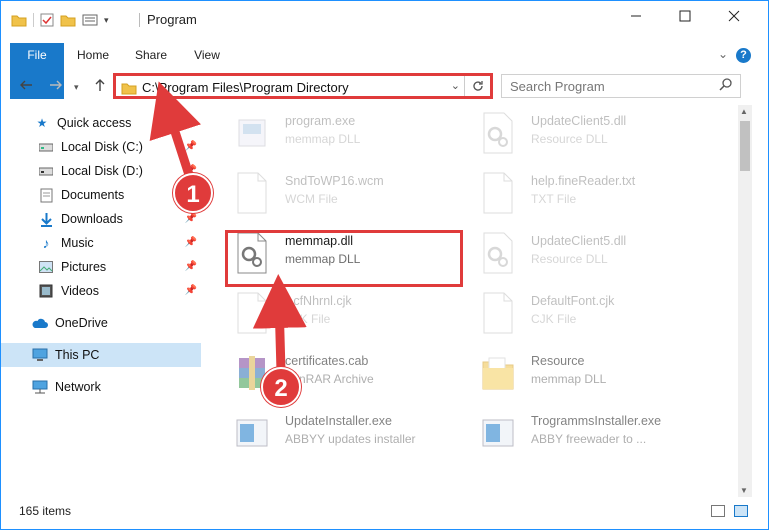  Describe the element at coordinates (101, 147) in the screenshot. I see `sidebar-item-local-disk-c: Local Disk (C:) 📌` at that location.